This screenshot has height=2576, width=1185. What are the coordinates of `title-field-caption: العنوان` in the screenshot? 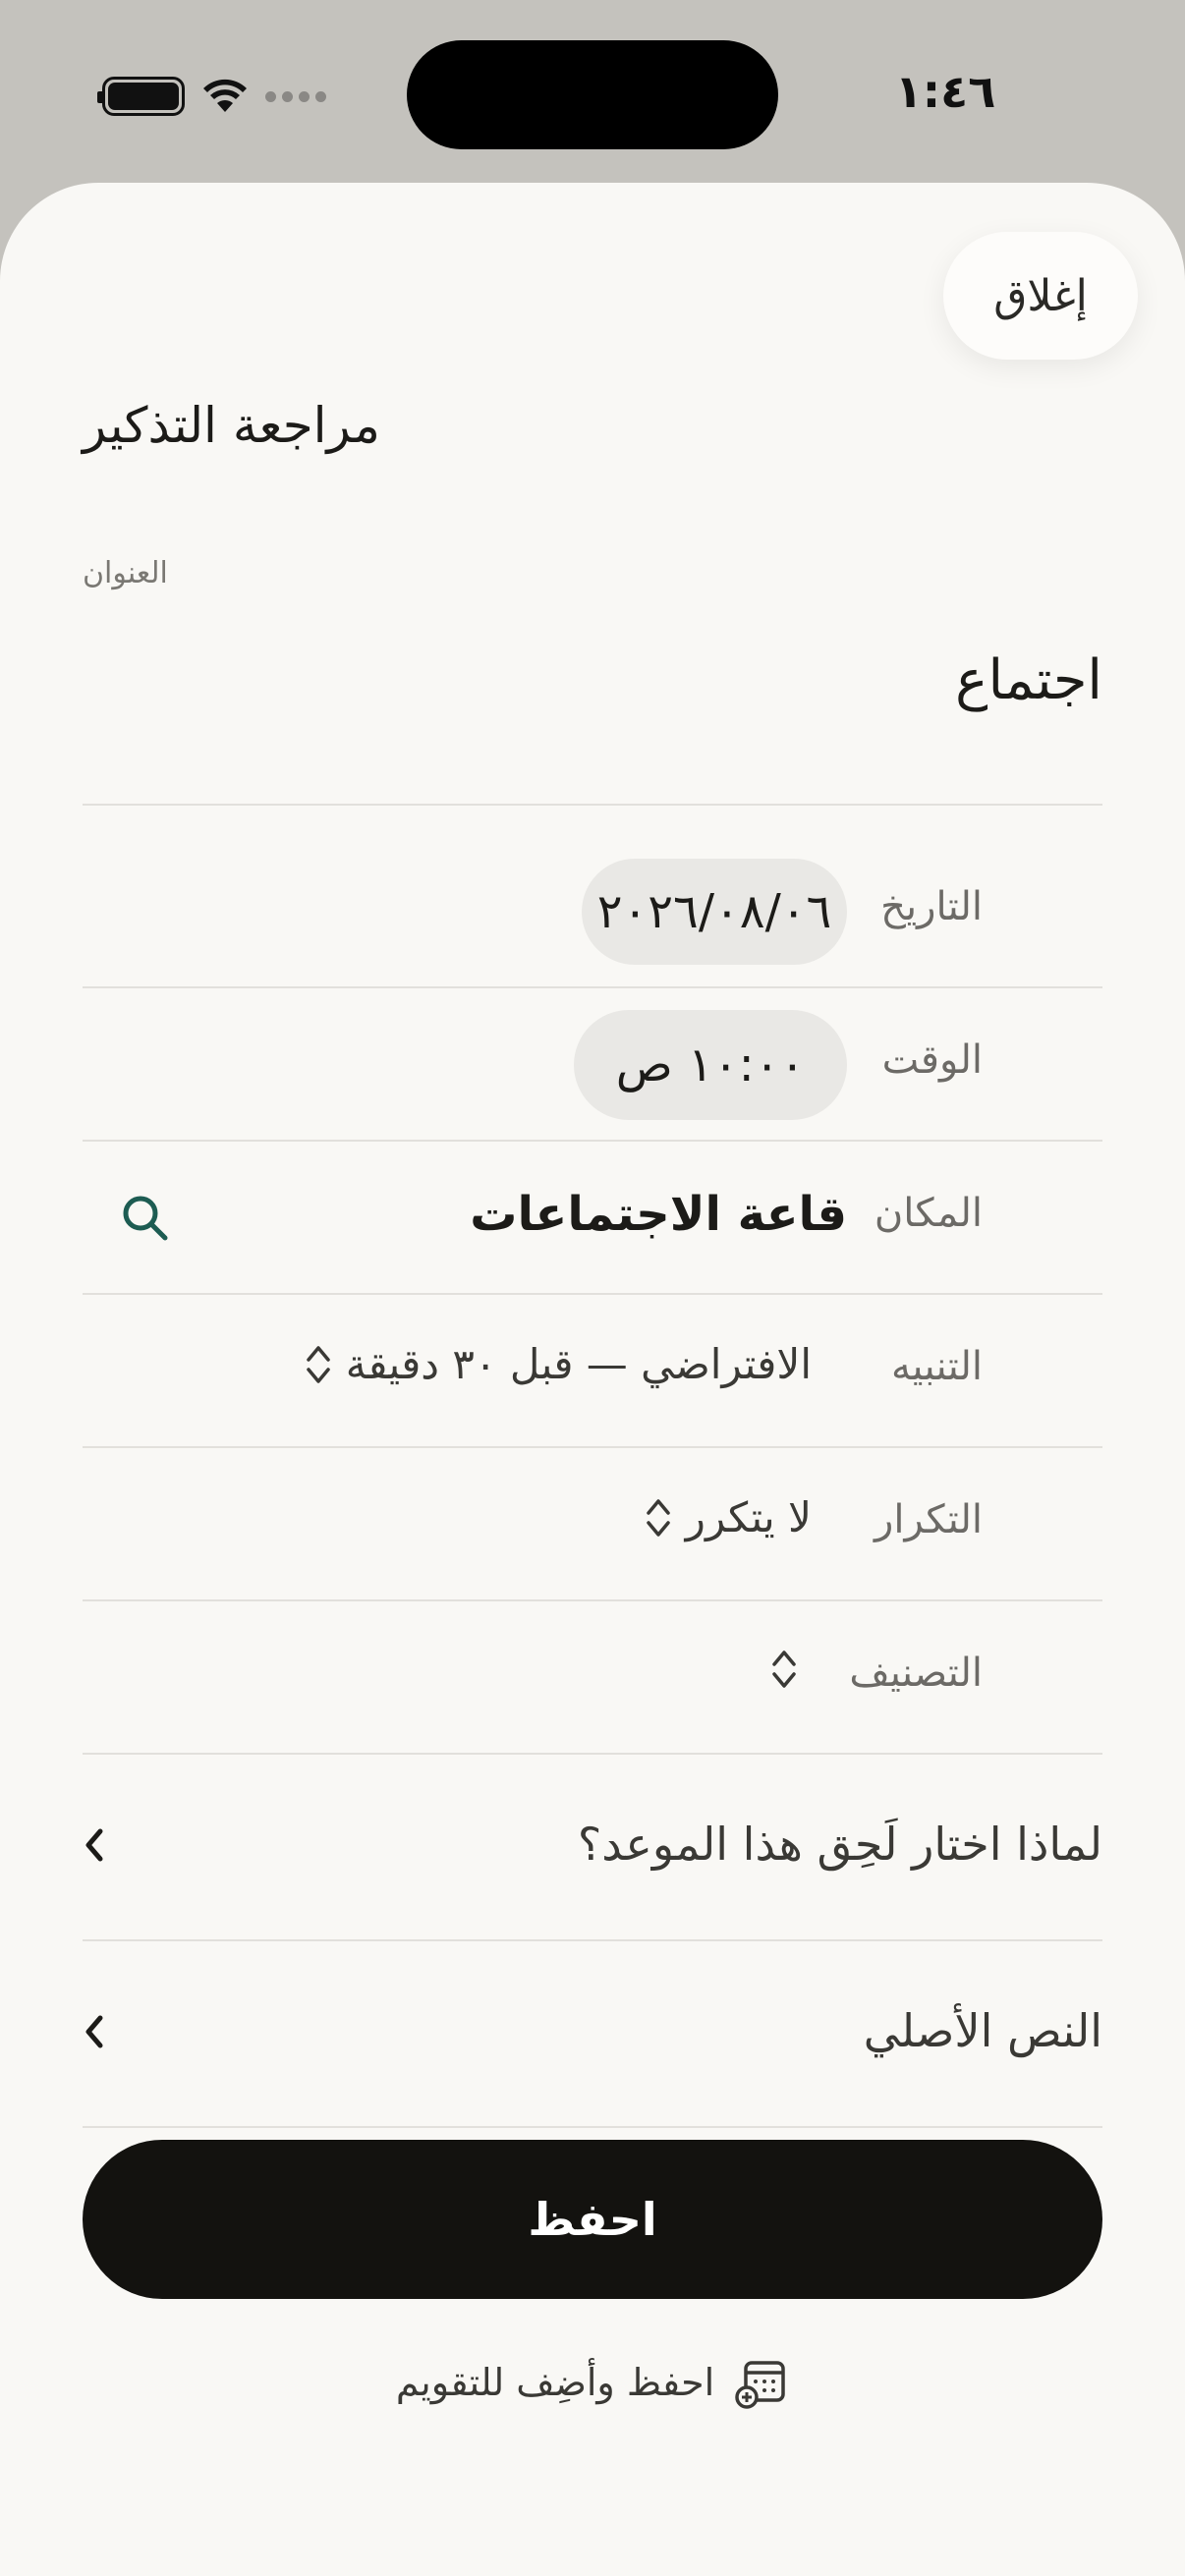 It's located at (126, 573).